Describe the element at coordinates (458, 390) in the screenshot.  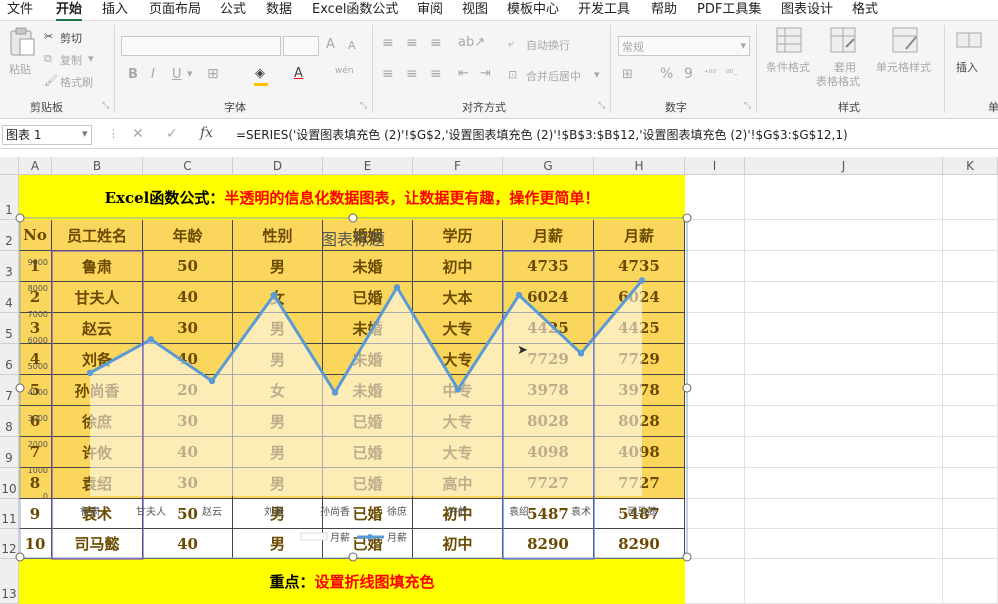
I see `table-cell: 中专` at that location.